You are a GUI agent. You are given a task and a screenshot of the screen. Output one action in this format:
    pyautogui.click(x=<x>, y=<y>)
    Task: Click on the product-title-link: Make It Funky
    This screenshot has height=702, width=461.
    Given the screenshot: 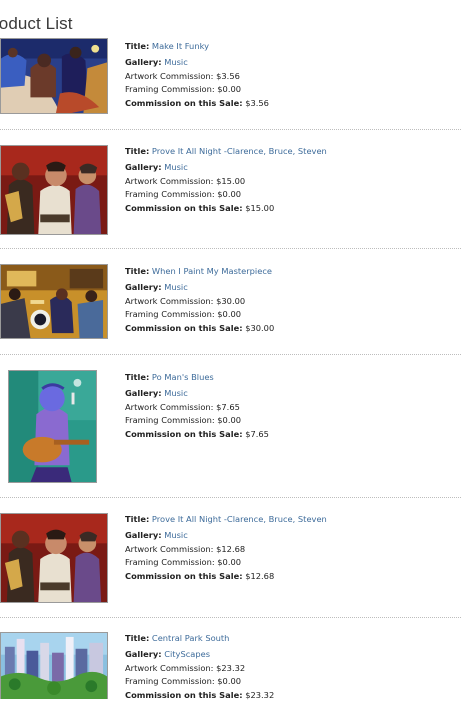 What is the action you would take?
    pyautogui.click(x=180, y=46)
    